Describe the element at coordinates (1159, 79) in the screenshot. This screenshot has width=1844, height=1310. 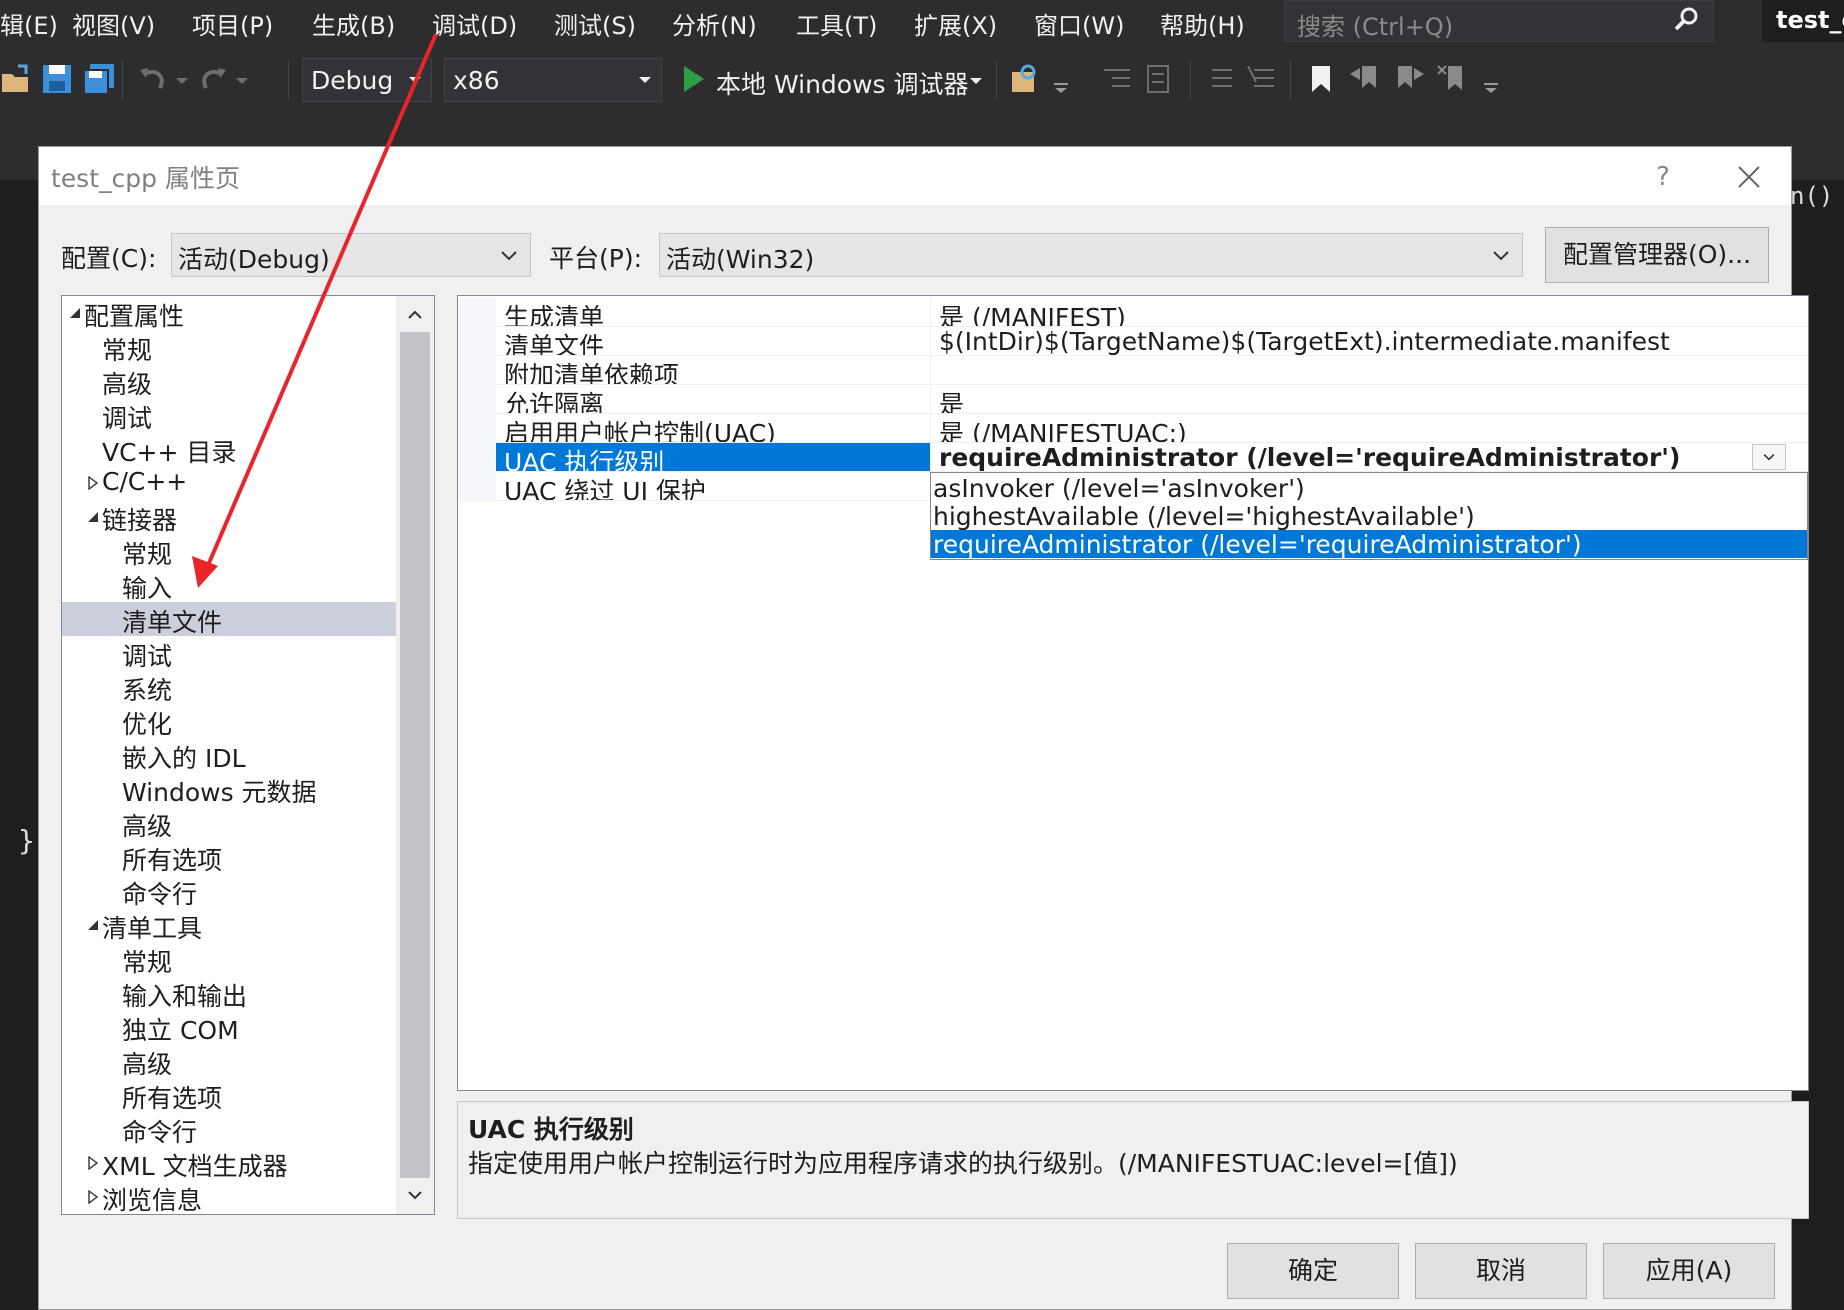
I see `indent-increase-icon` at that location.